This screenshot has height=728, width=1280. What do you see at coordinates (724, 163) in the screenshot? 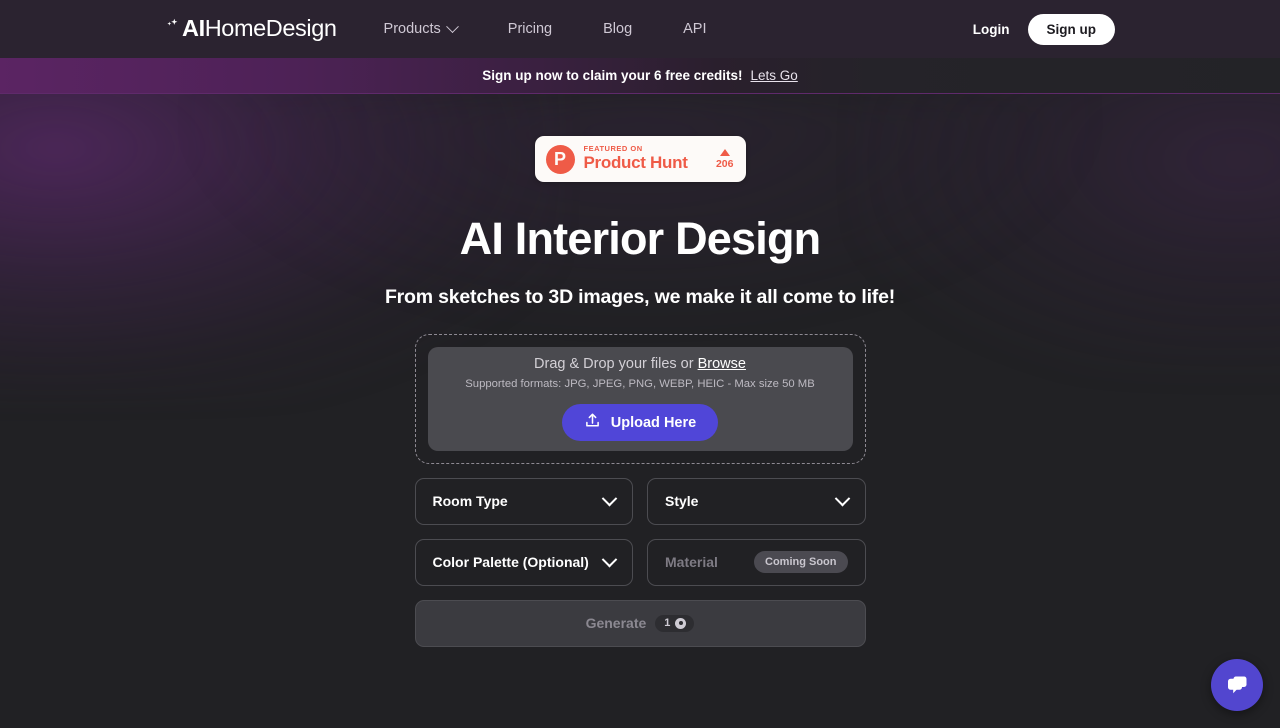
I see `product-hunt-vote-count: 206` at bounding box center [724, 163].